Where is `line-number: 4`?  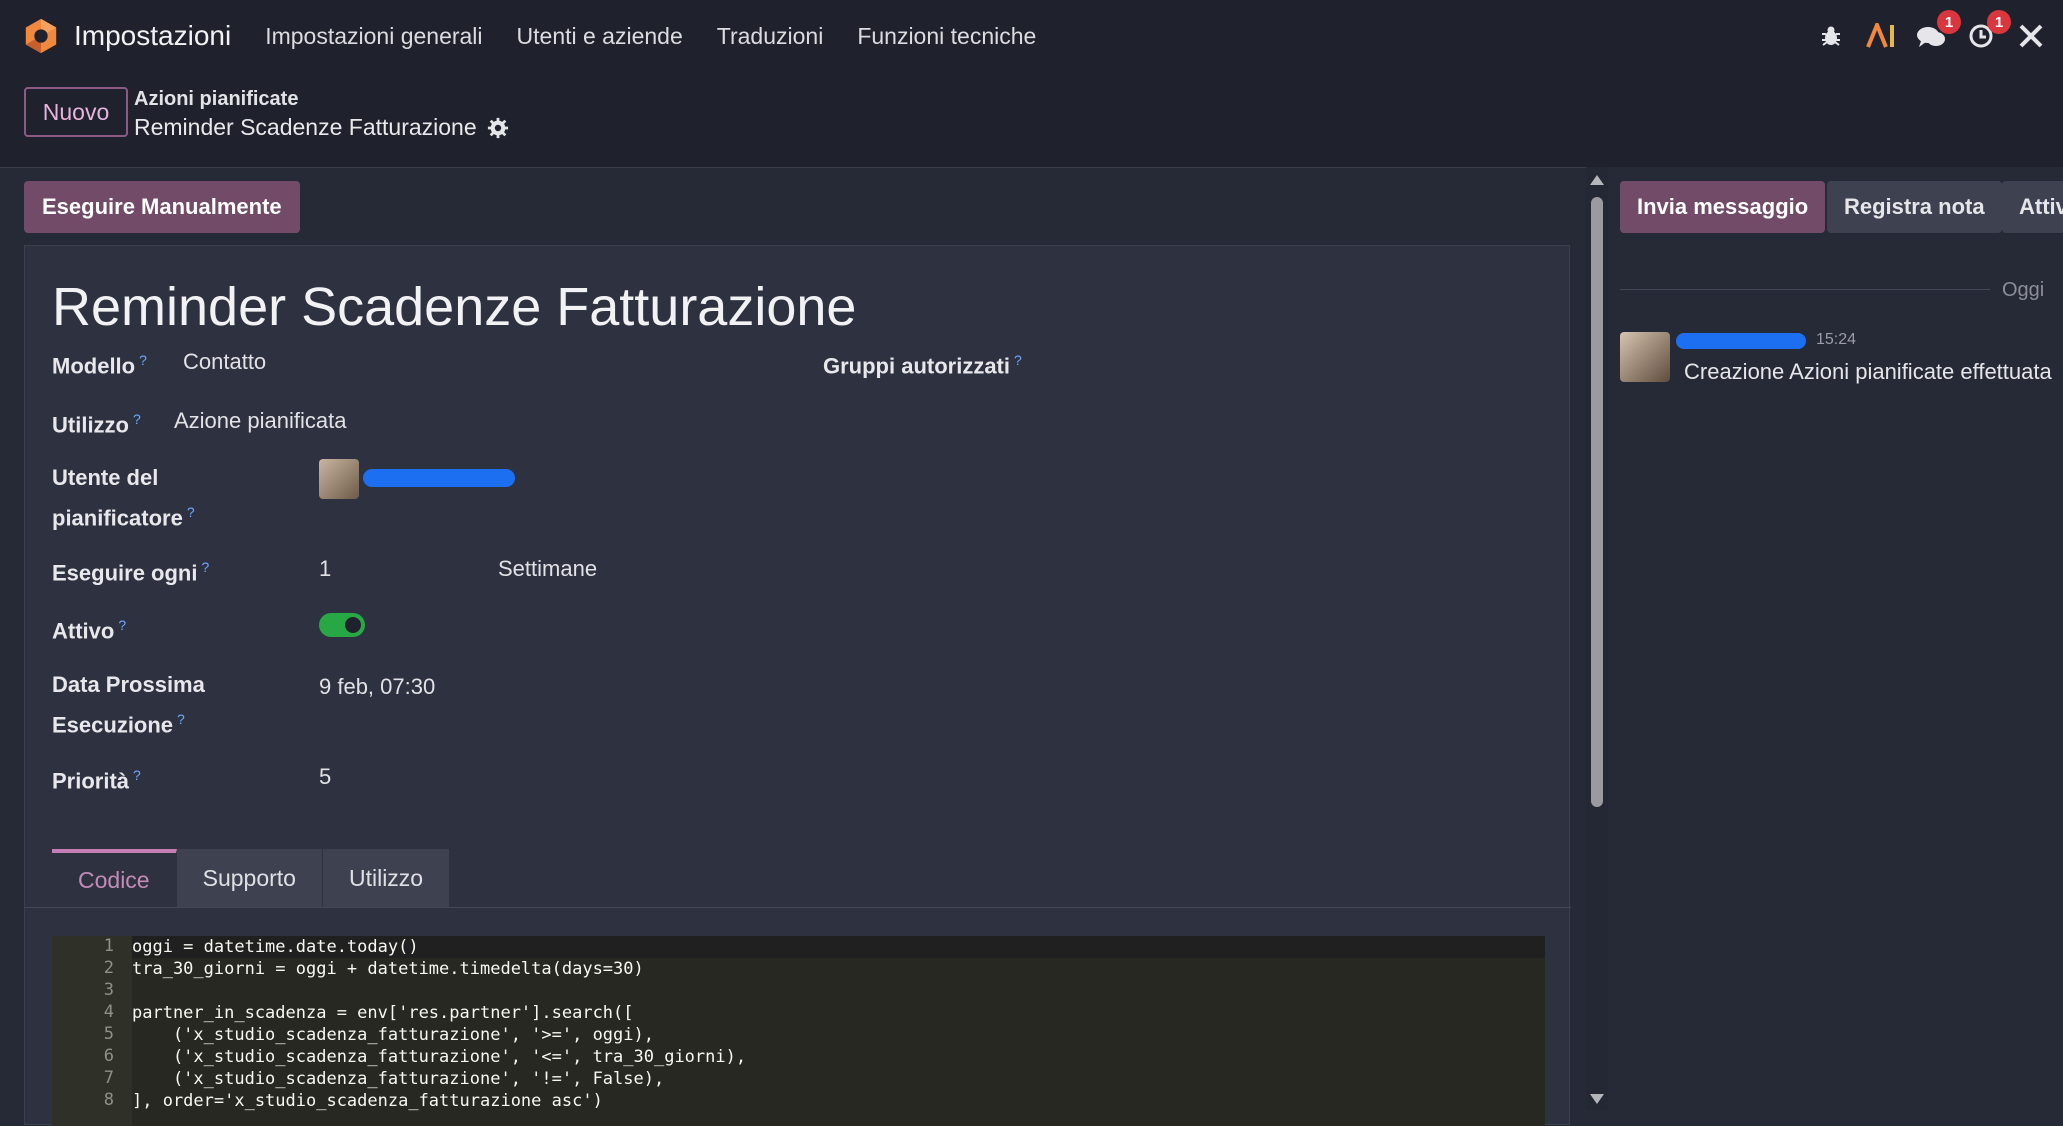
line-number: 4 is located at coordinates (108, 1012).